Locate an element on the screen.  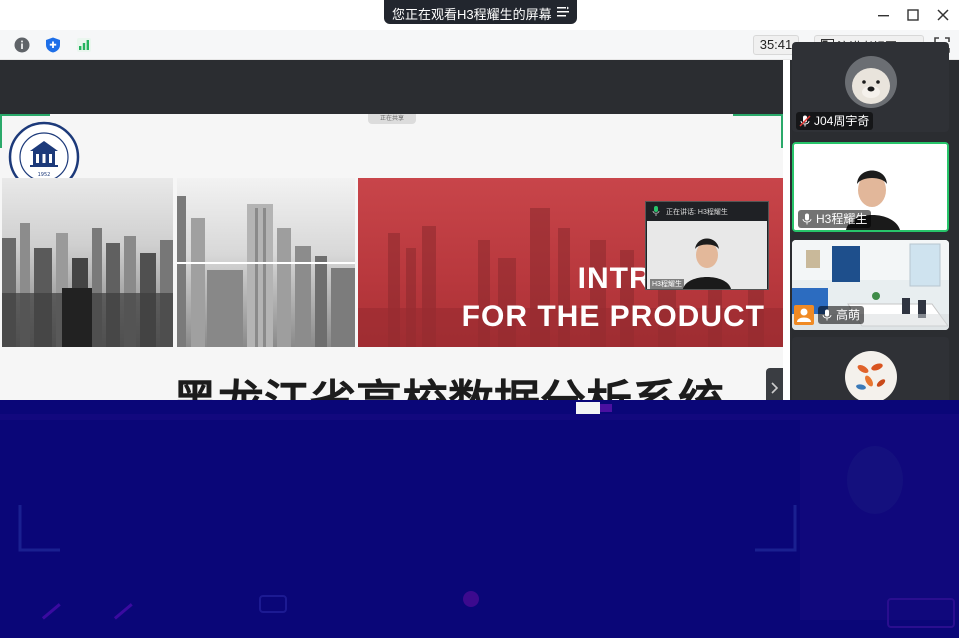
participant-tile: J04周宇奇 is located at coordinates (870, 87).